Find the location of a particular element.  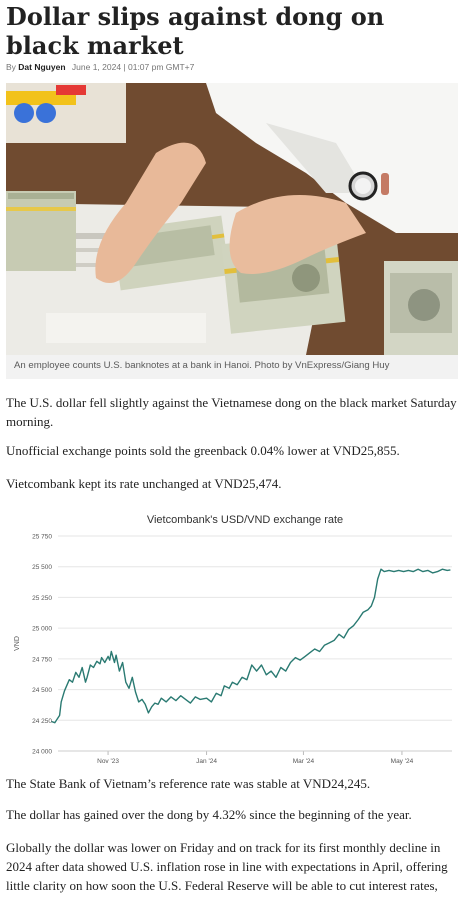

y-axis-label: VND is located at coordinates (17, 643).